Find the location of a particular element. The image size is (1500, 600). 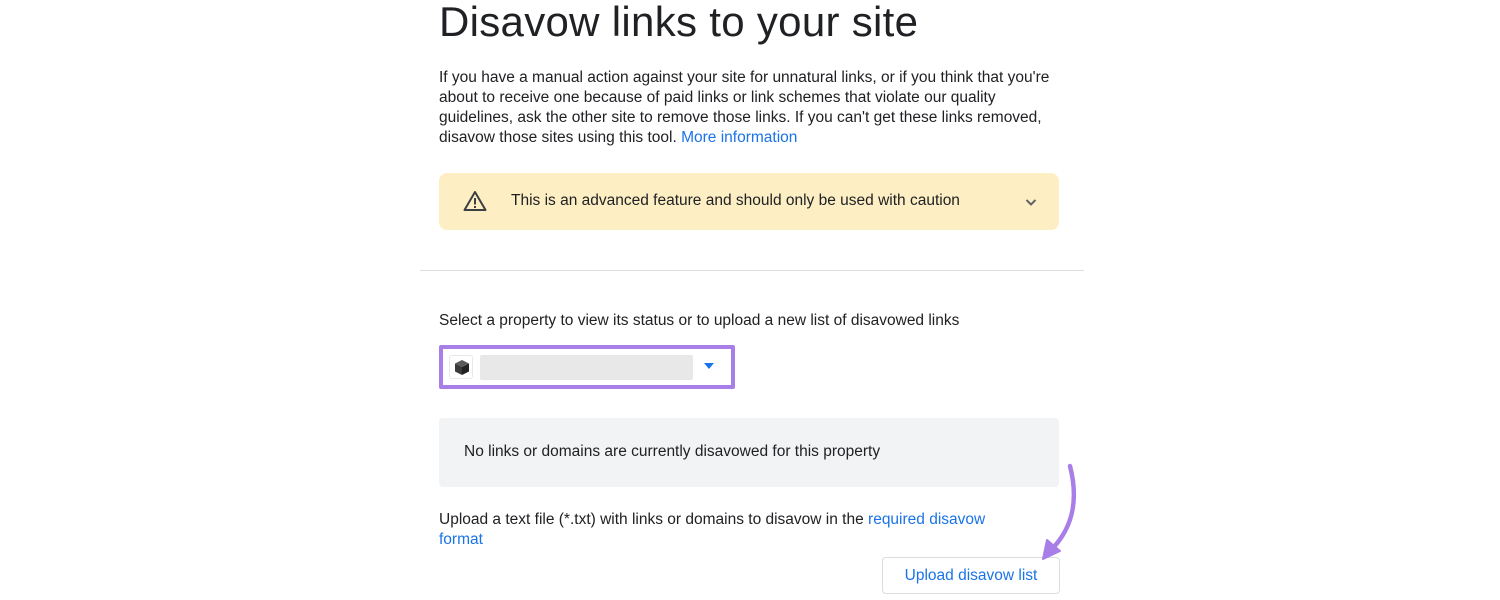

dropdown-arrow-icon is located at coordinates (709, 366).